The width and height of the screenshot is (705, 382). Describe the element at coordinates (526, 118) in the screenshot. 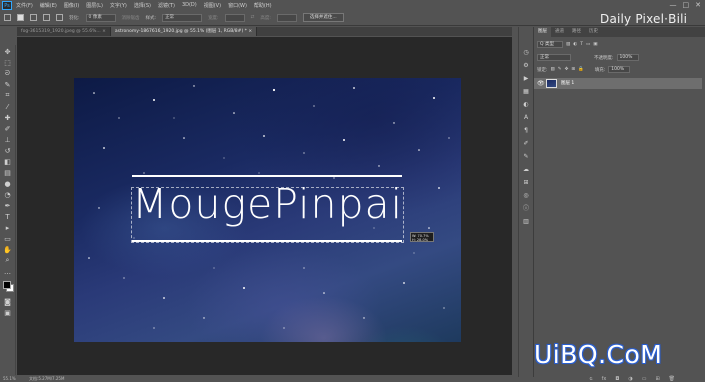

I see `character-icon: A` at that location.